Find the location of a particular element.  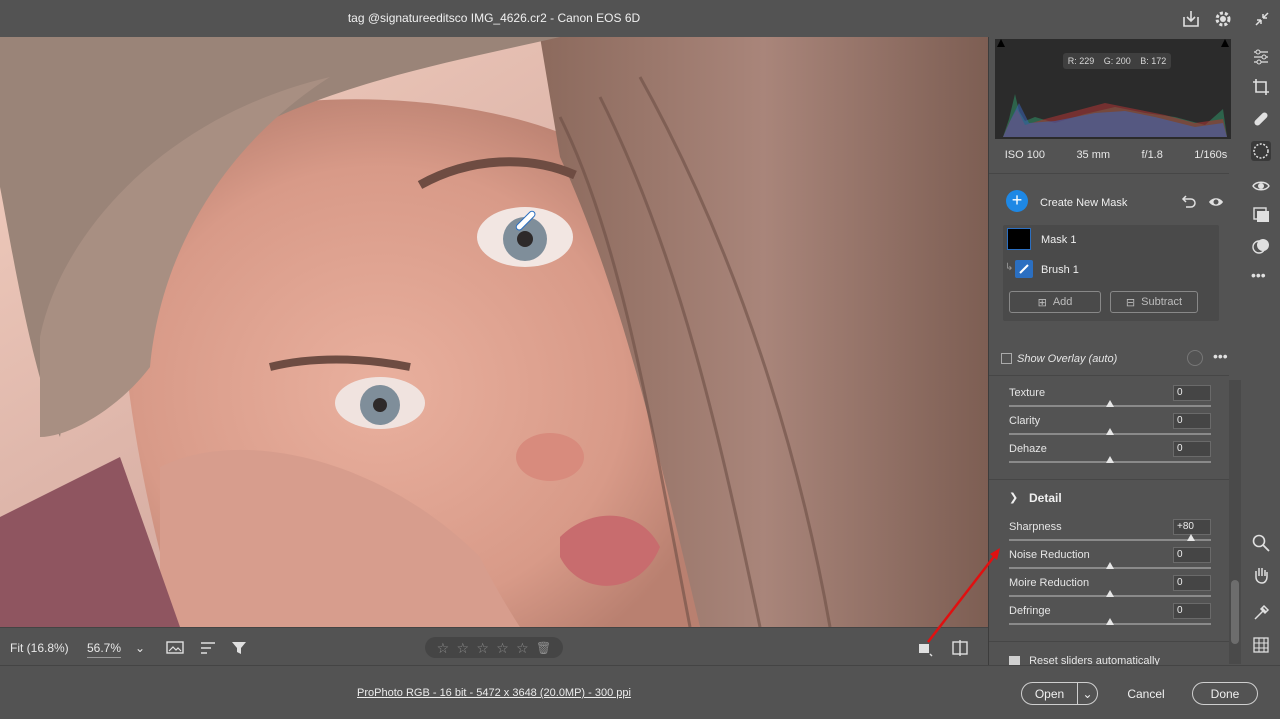

brush-row: ↳ Brush 1 is located at coordinates (1111, 269).